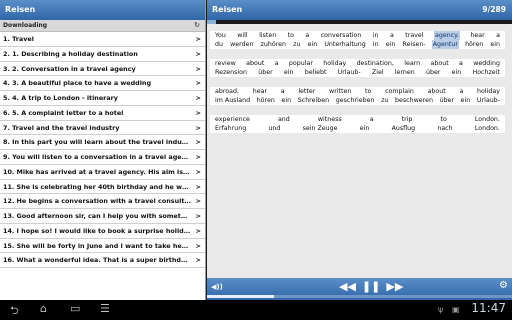  I want to click on german-word: sein Zeuge, so click(320, 128).